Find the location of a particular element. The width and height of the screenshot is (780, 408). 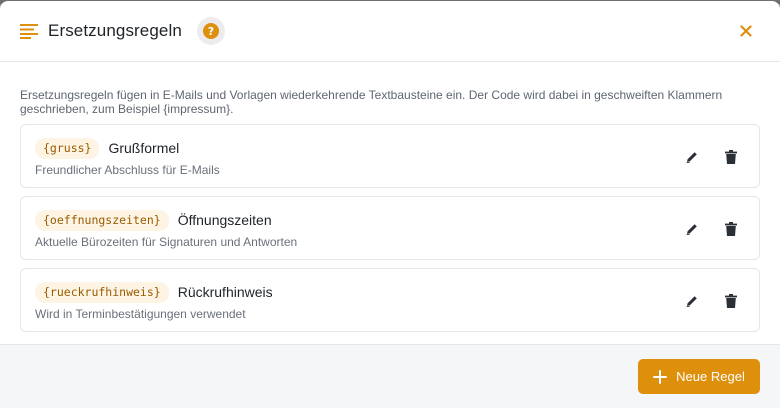

rule-code-chip: {oeffnungszeiten} is located at coordinates (102, 220).